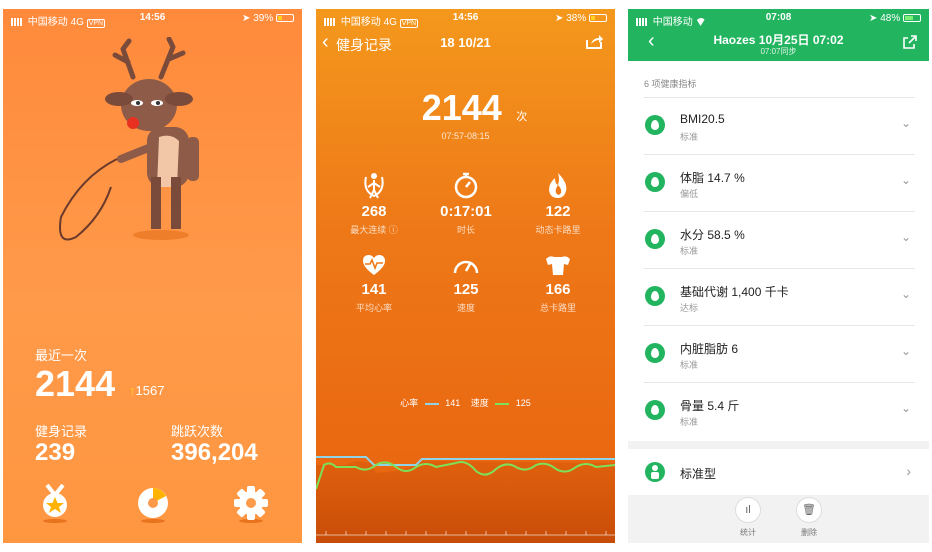 The height and width of the screenshot is (552, 932). I want to click on chart-legend: 心率 141 速度 125, so click(465, 402).